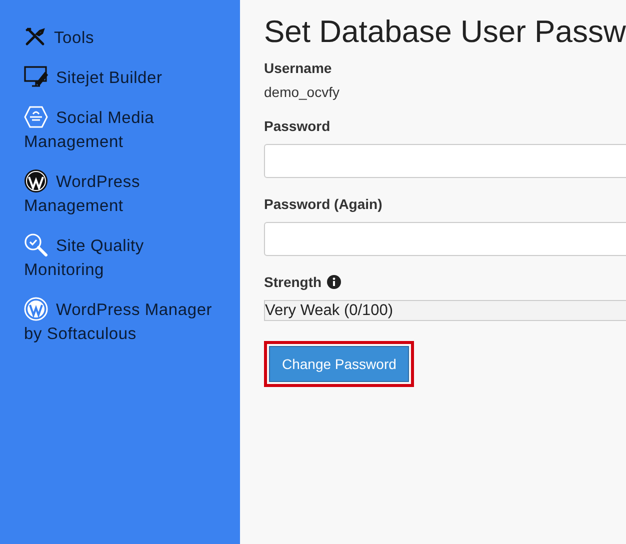  Describe the element at coordinates (120, 194) in the screenshot. I see `sidebar-item: WordPress Management` at that location.